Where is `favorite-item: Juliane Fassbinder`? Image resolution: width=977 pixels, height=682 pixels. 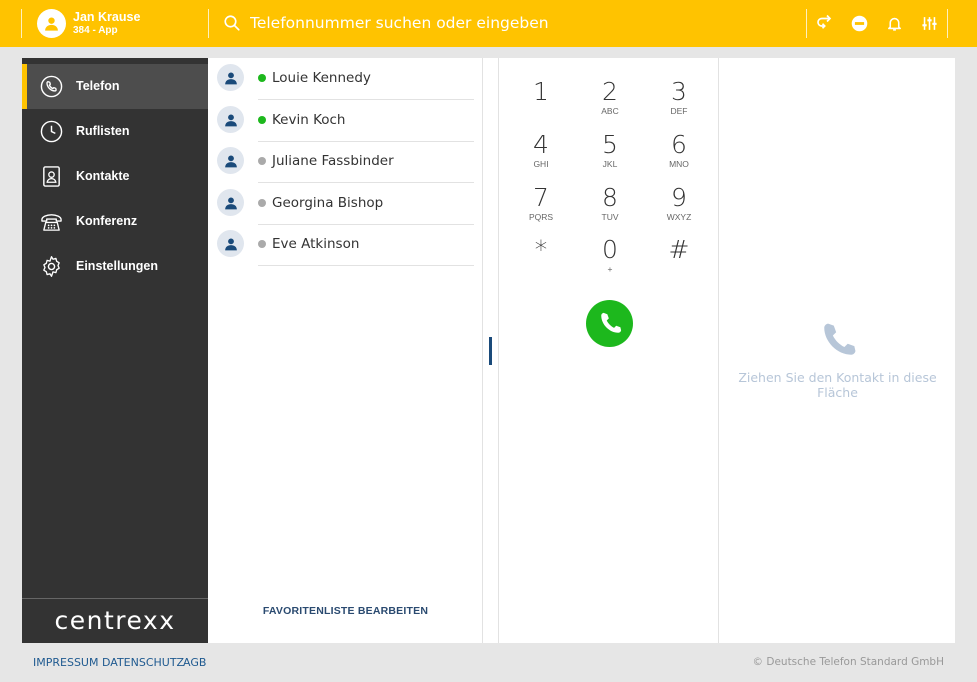 favorite-item: Juliane Fassbinder is located at coordinates (345, 162).